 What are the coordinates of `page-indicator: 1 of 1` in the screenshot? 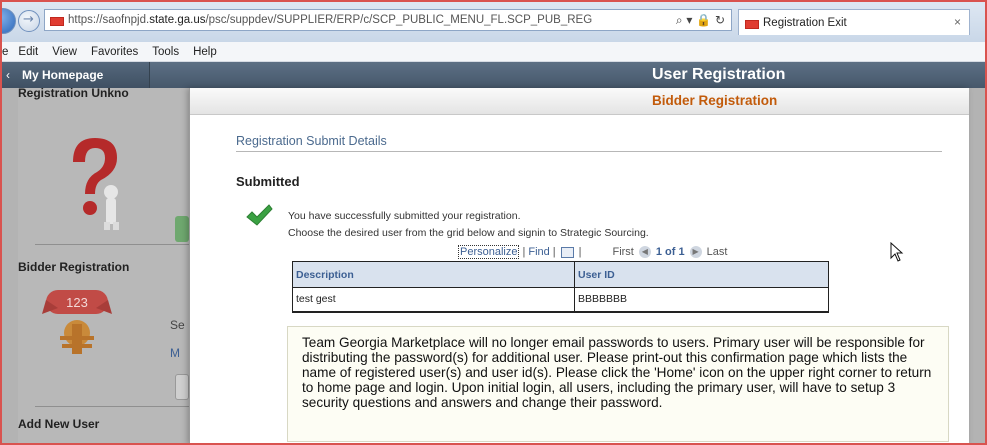 It's located at (670, 252).